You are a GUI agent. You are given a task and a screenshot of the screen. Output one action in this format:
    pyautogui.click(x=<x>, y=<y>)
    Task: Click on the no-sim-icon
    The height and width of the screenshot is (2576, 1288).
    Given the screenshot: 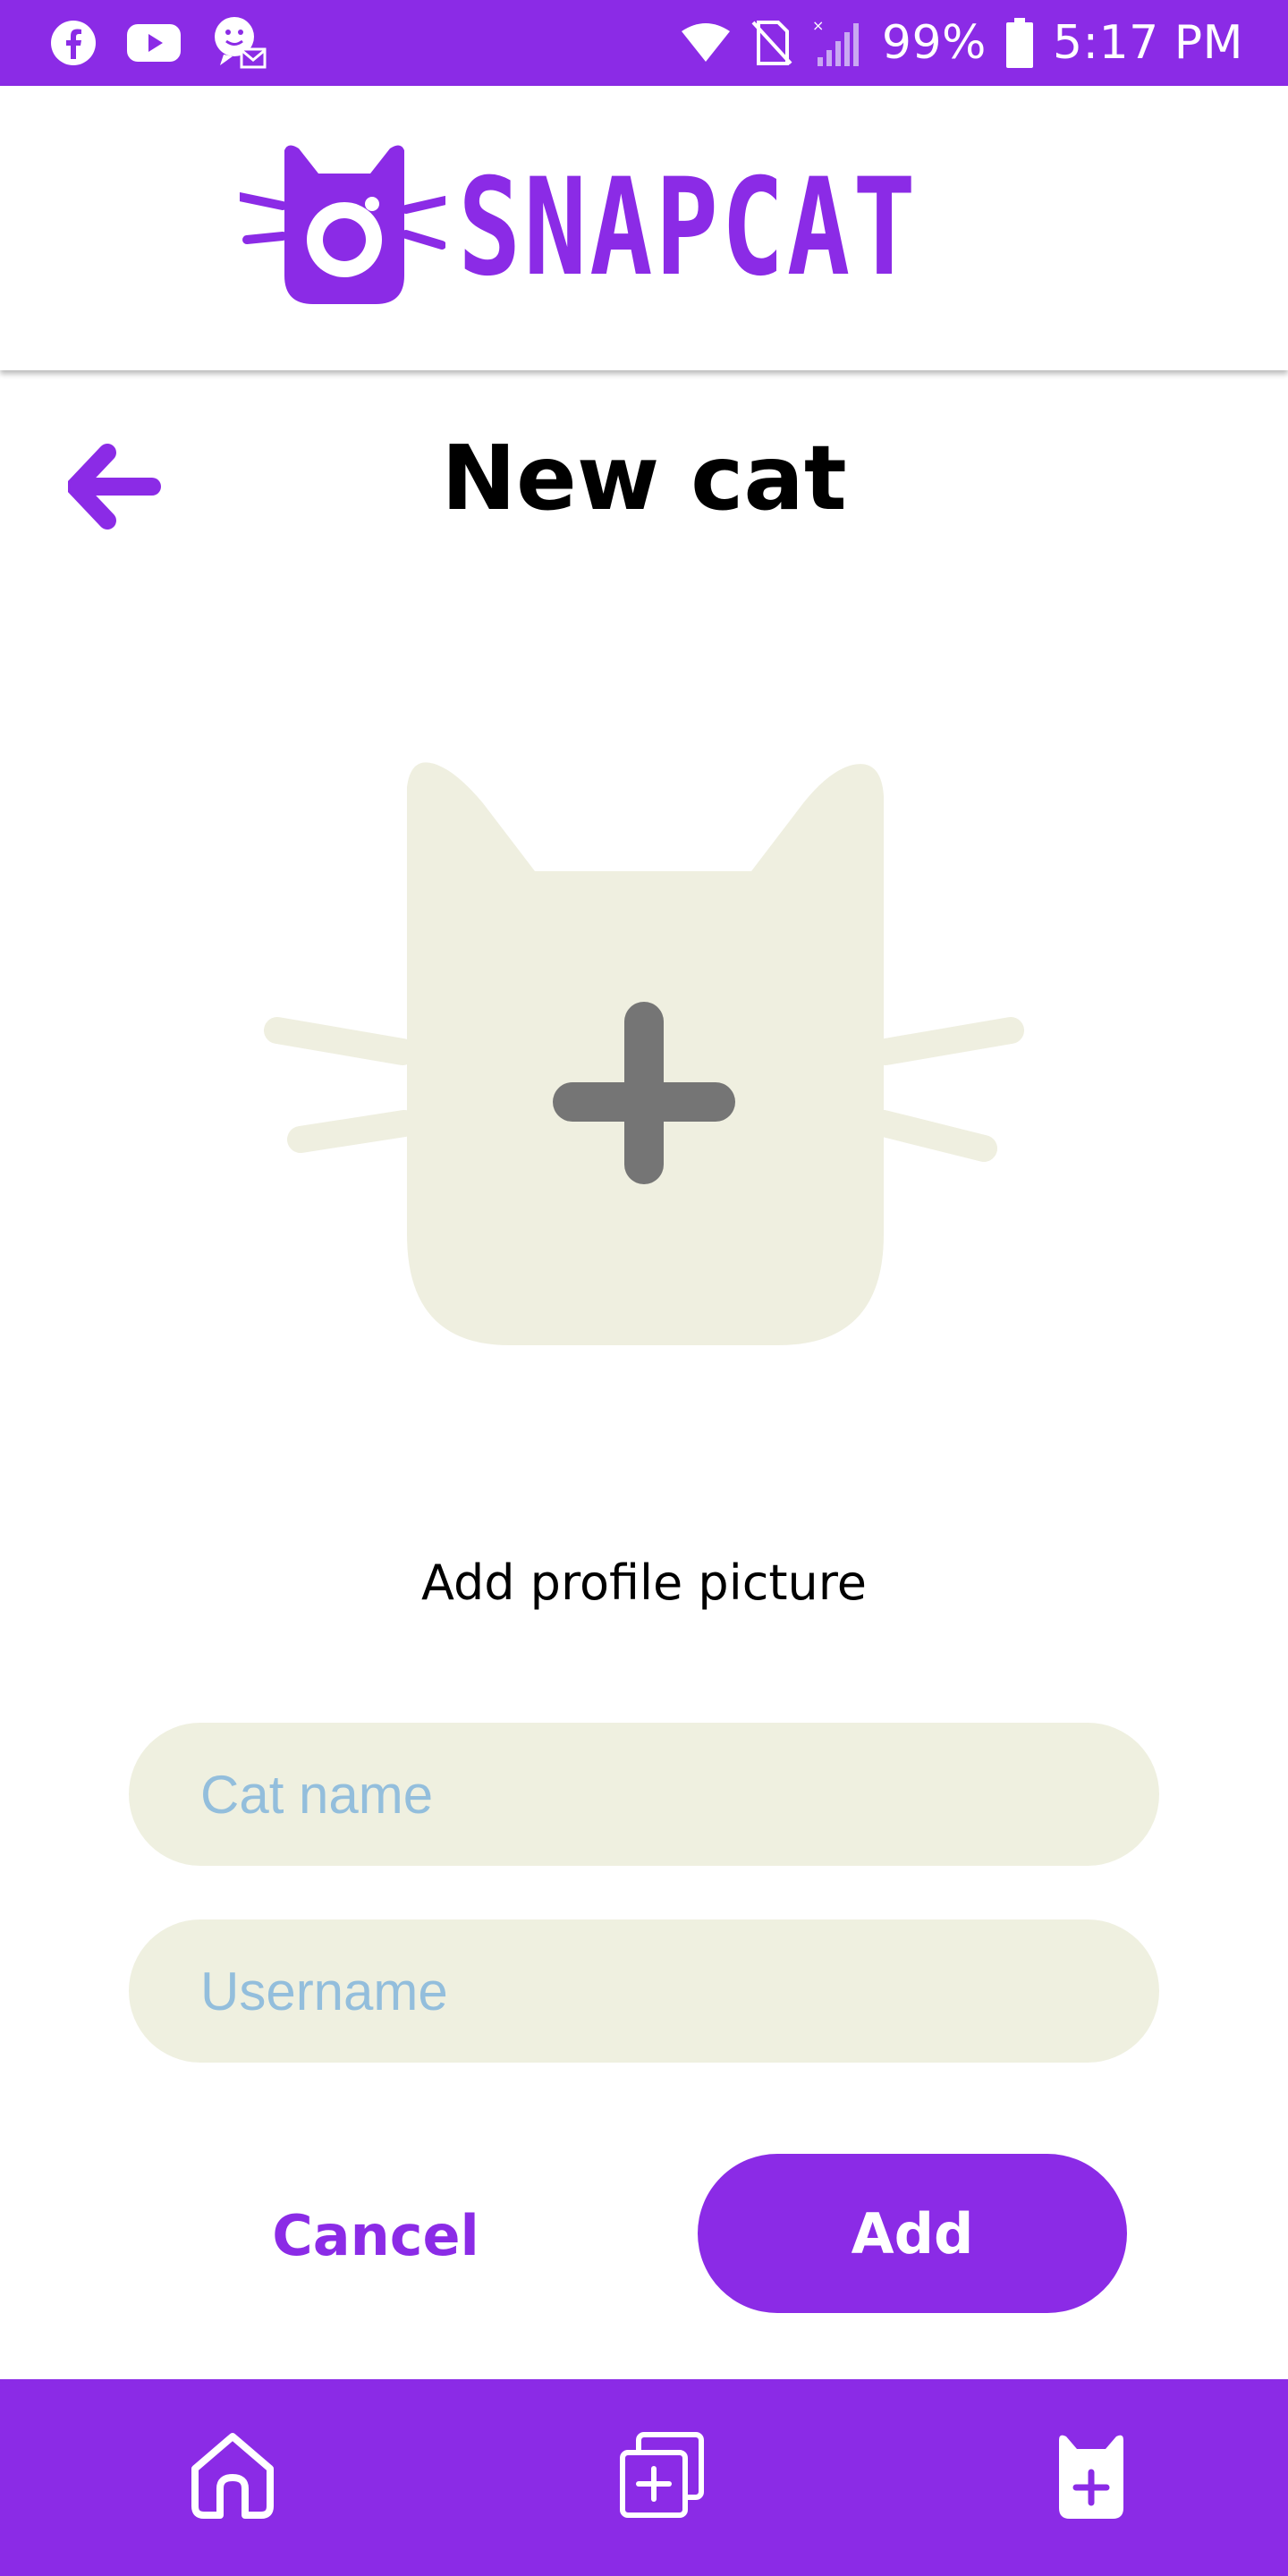 What is the action you would take?
    pyautogui.click(x=771, y=43)
    